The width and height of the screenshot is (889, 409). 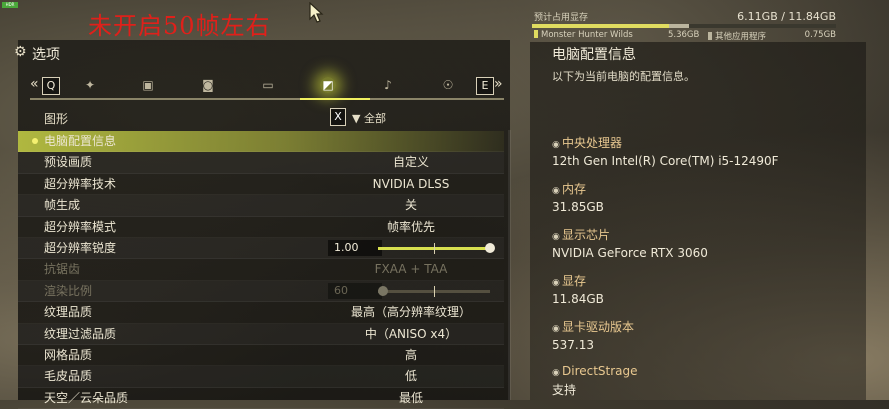 What do you see at coordinates (208, 85) in the screenshot?
I see `camera-icon: ◙` at bounding box center [208, 85].